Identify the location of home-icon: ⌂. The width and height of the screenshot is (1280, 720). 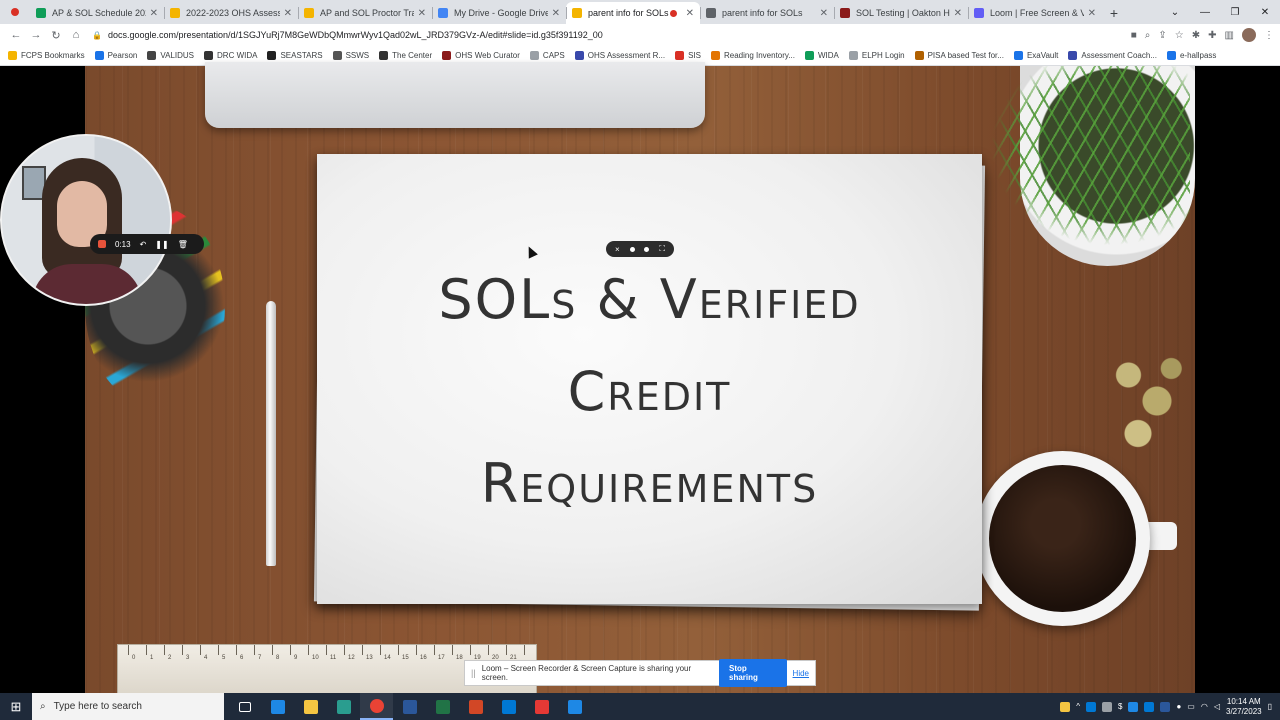
(76, 35).